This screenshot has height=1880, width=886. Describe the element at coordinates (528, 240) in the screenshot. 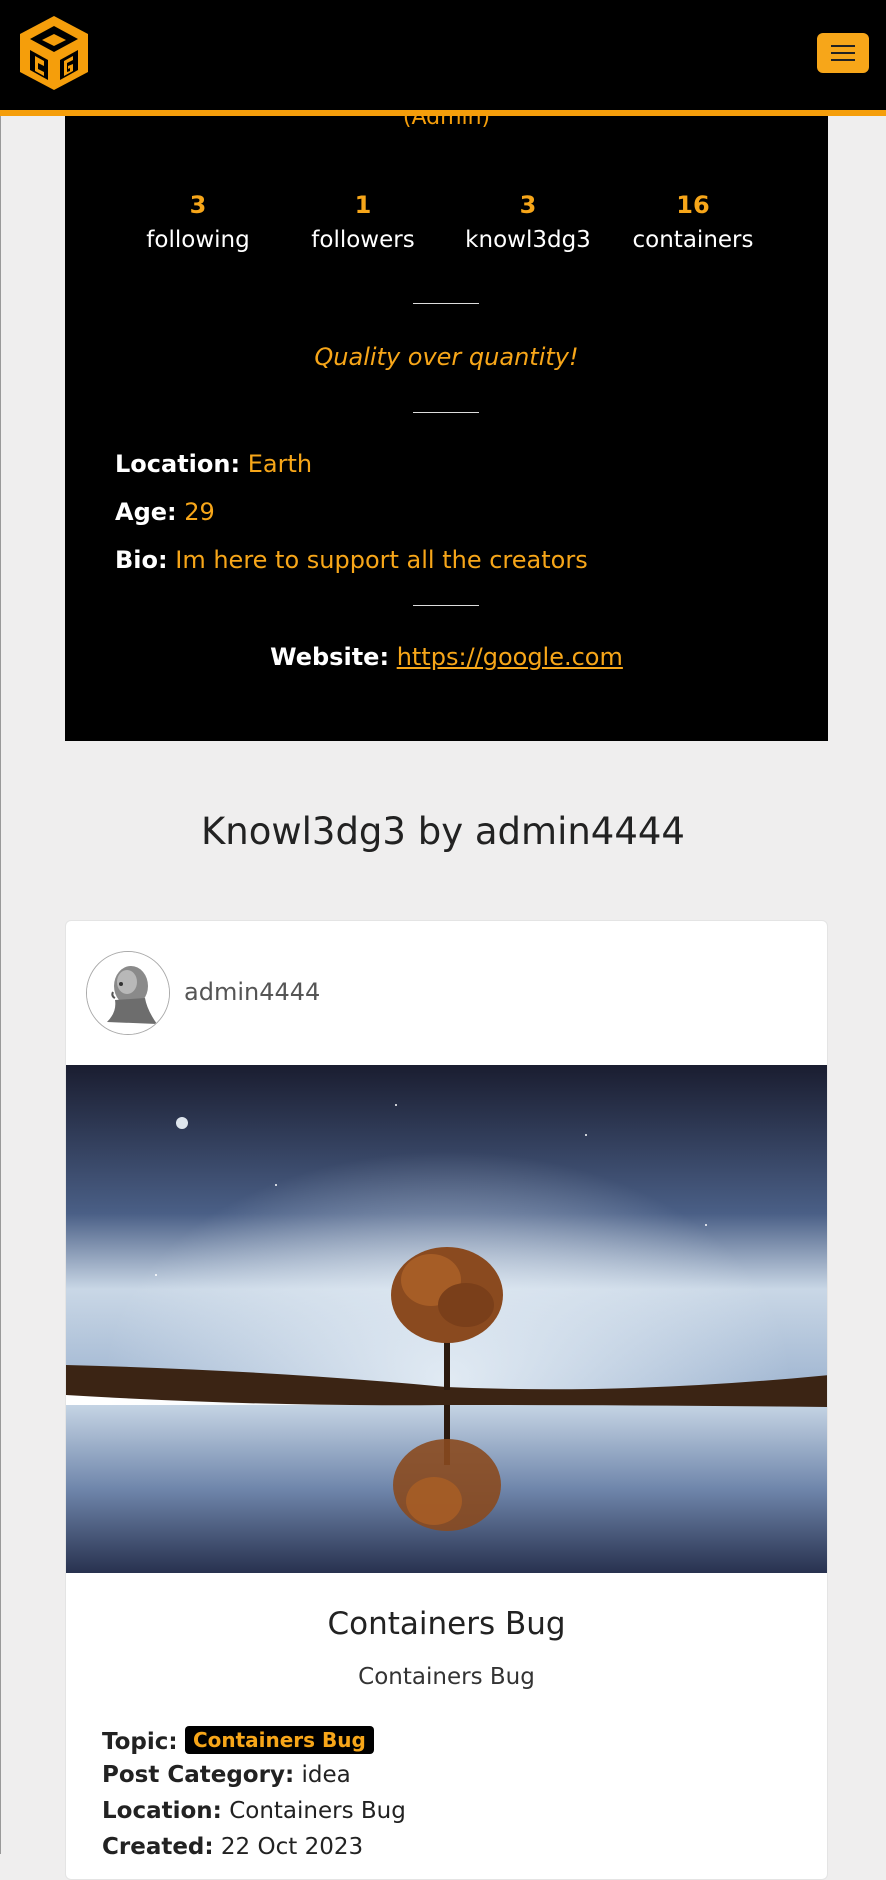

I see `stat-label: knowl3dg3` at that location.